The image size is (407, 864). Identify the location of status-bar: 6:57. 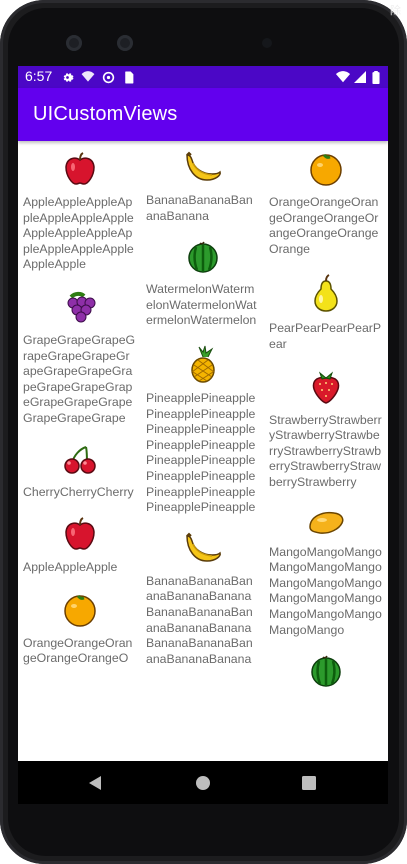
(203, 77).